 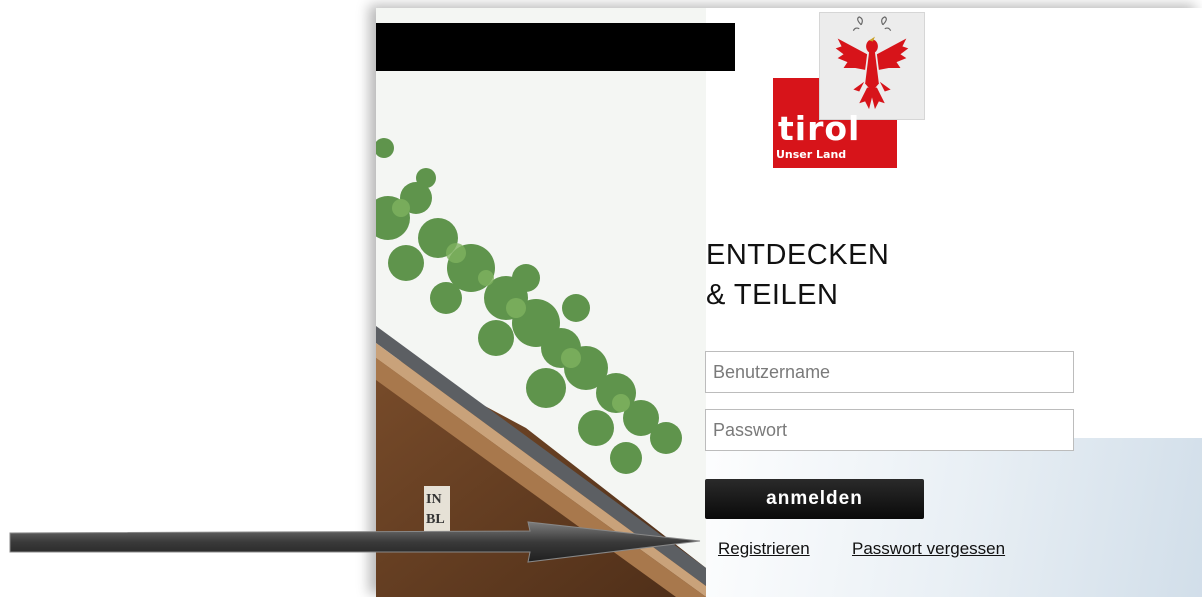 I want to click on login-button: anmelden, so click(x=814, y=499).